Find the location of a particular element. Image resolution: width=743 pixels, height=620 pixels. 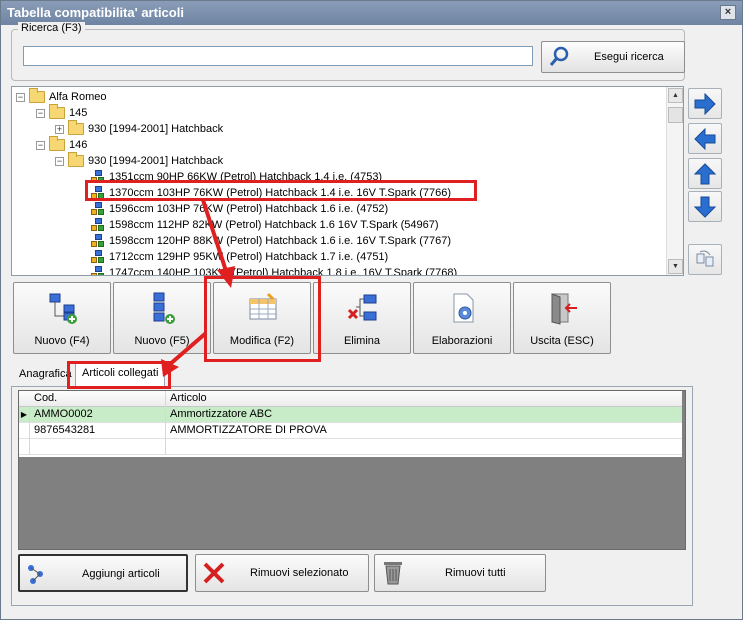

row-marker-icon: ▶ is located at coordinates (24, 415).